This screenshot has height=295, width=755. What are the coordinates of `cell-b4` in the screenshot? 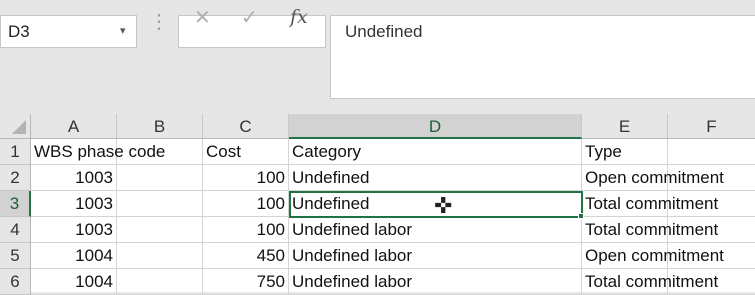 It's located at (160, 230).